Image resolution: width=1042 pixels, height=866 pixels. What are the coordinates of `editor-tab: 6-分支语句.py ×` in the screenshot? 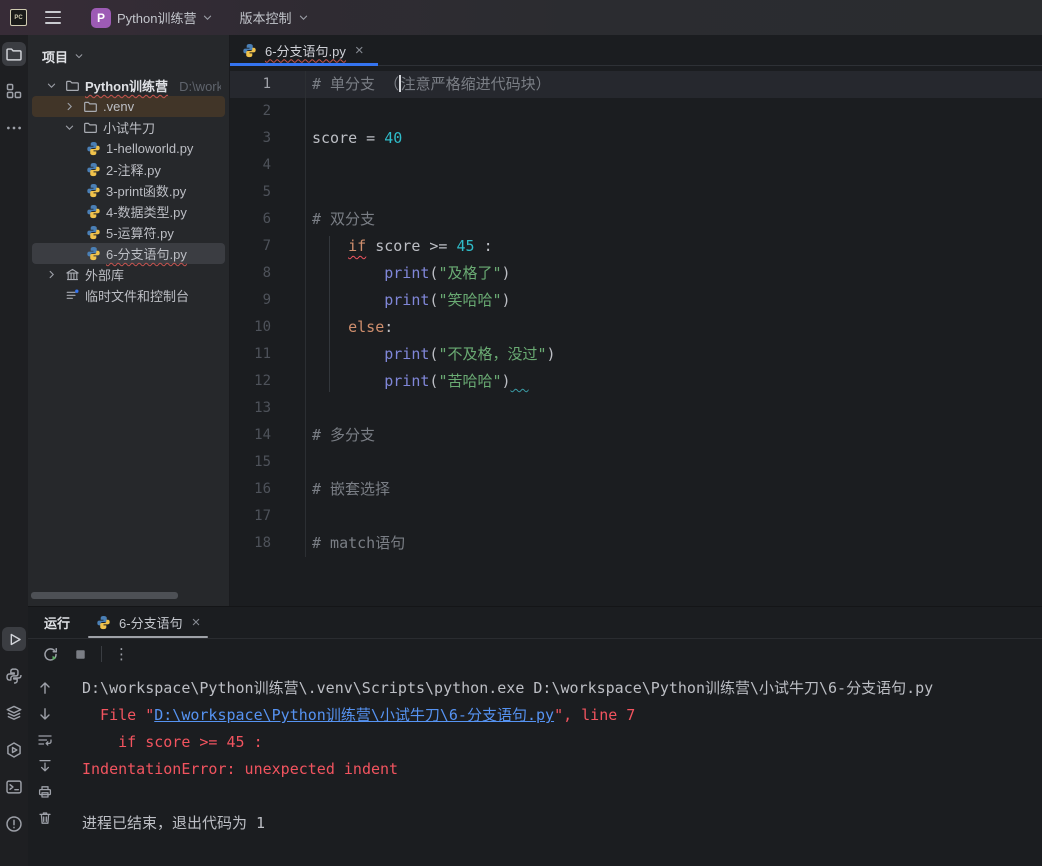 It's located at (304, 50).